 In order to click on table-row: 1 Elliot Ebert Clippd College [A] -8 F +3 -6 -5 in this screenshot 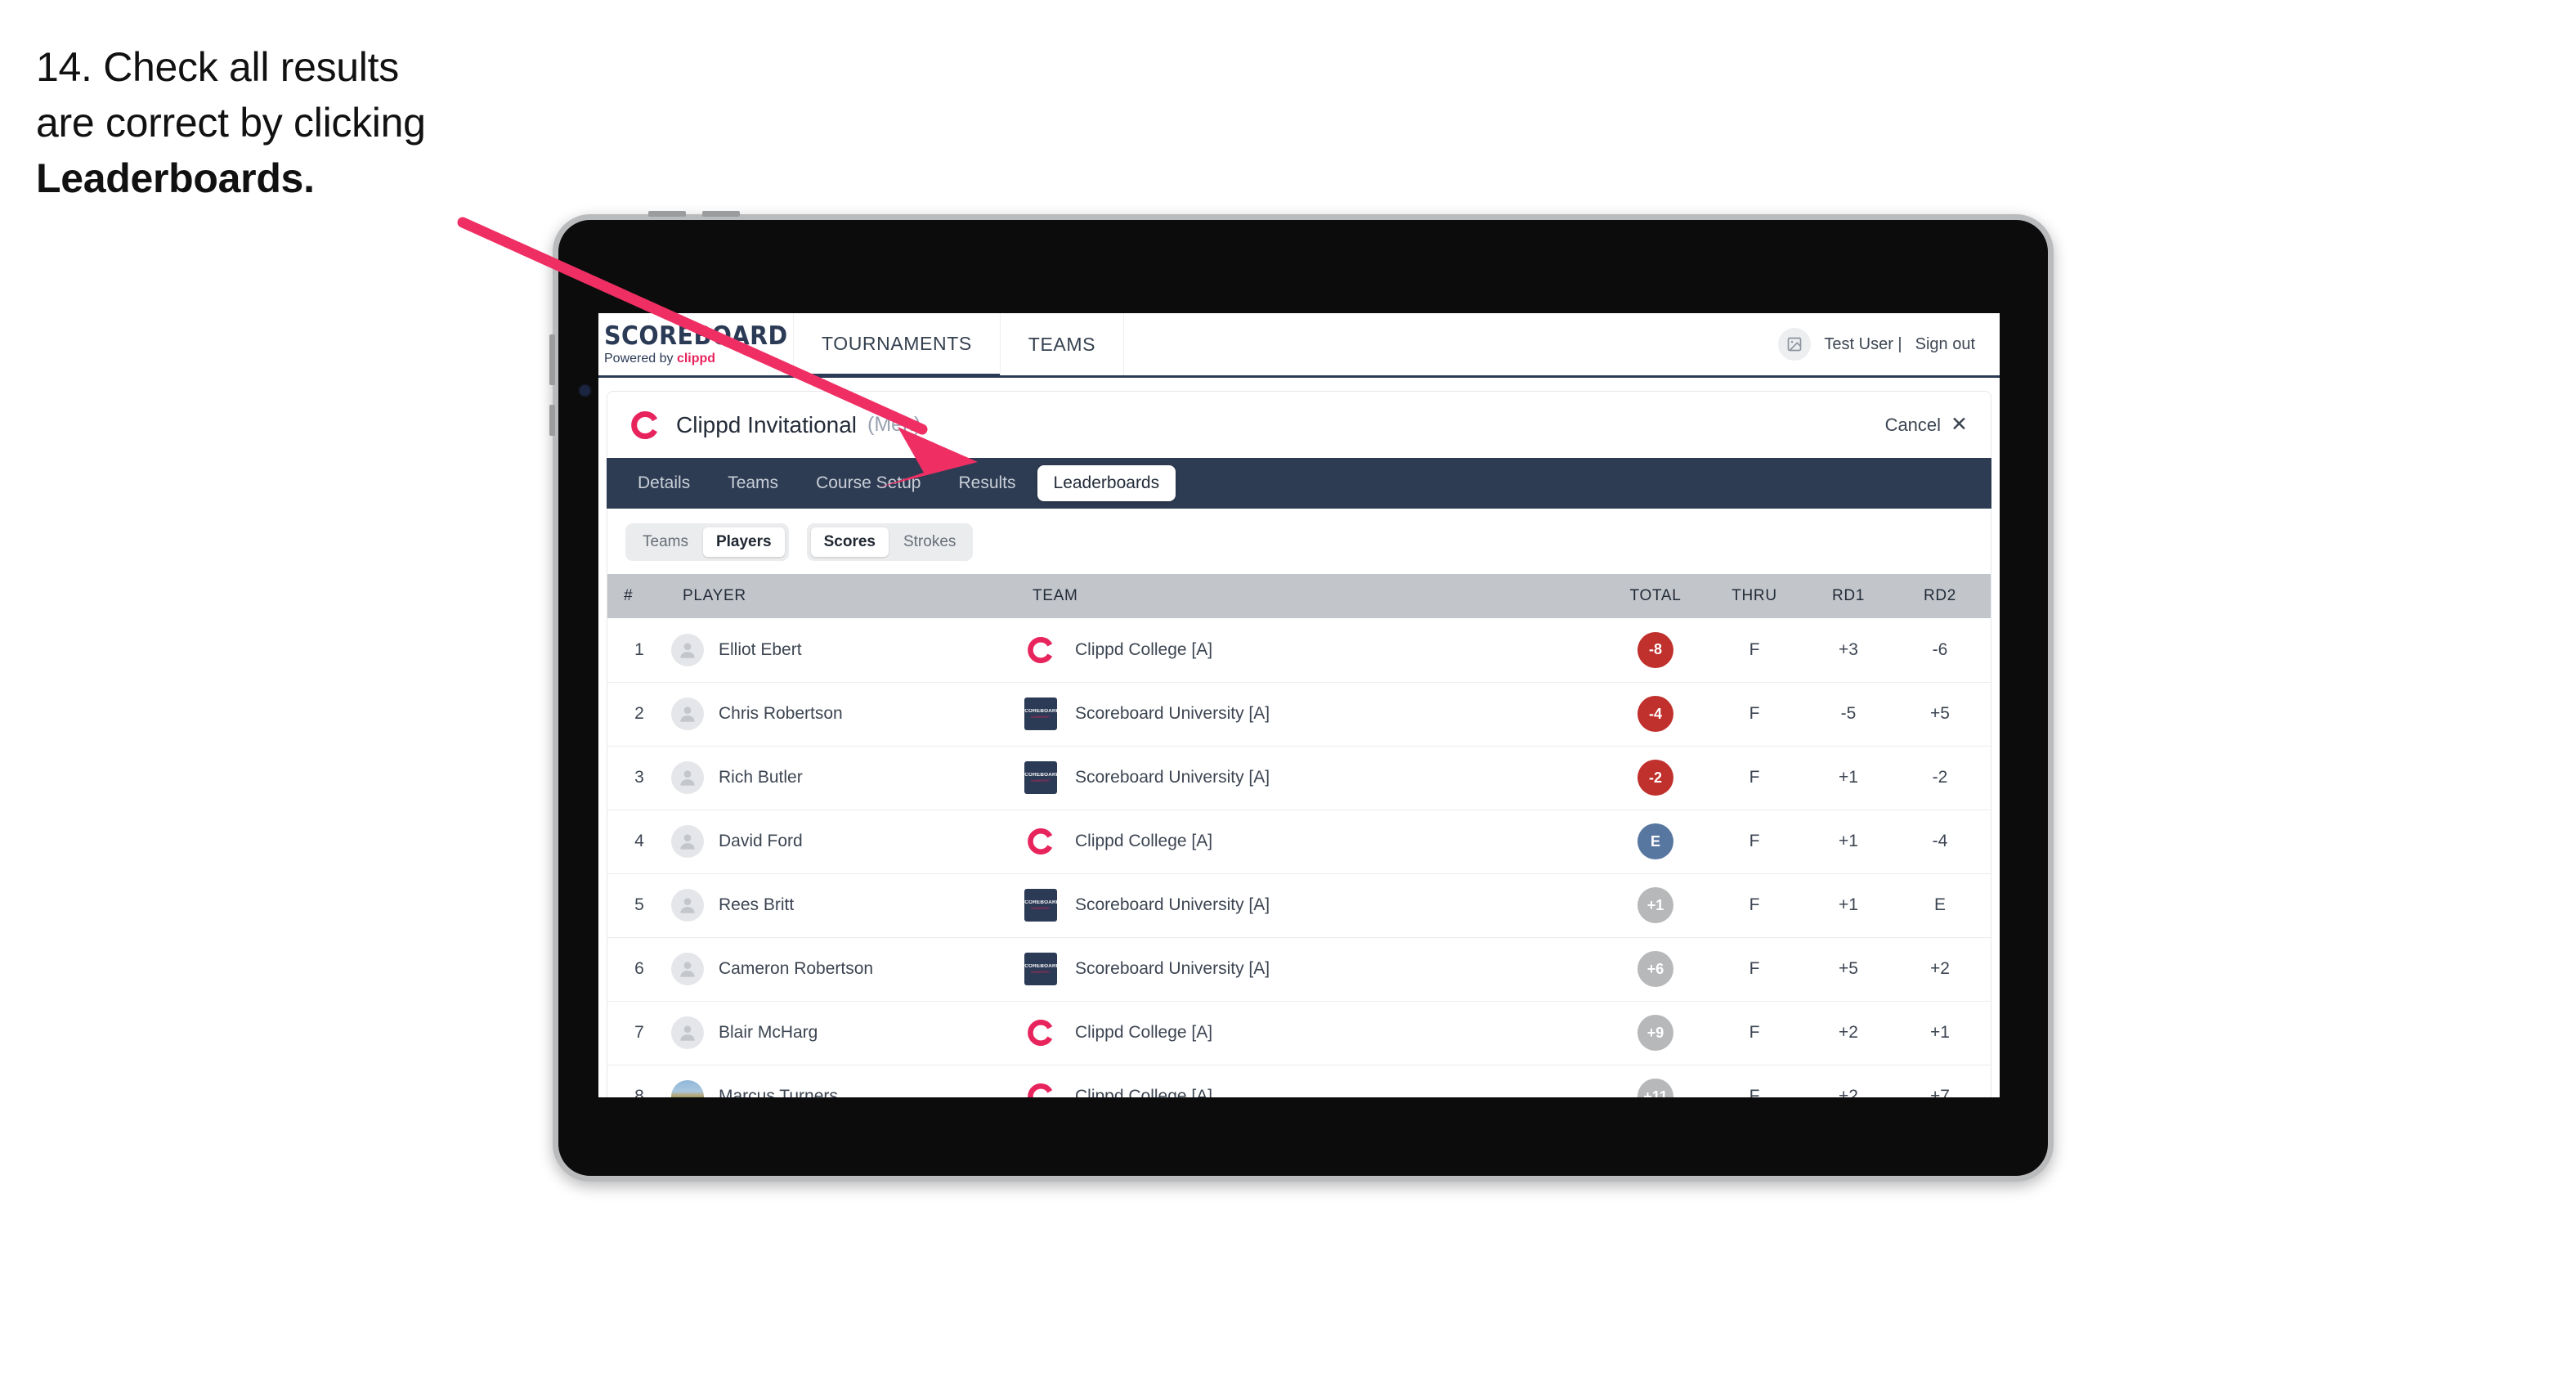, I will do `click(1299, 650)`.